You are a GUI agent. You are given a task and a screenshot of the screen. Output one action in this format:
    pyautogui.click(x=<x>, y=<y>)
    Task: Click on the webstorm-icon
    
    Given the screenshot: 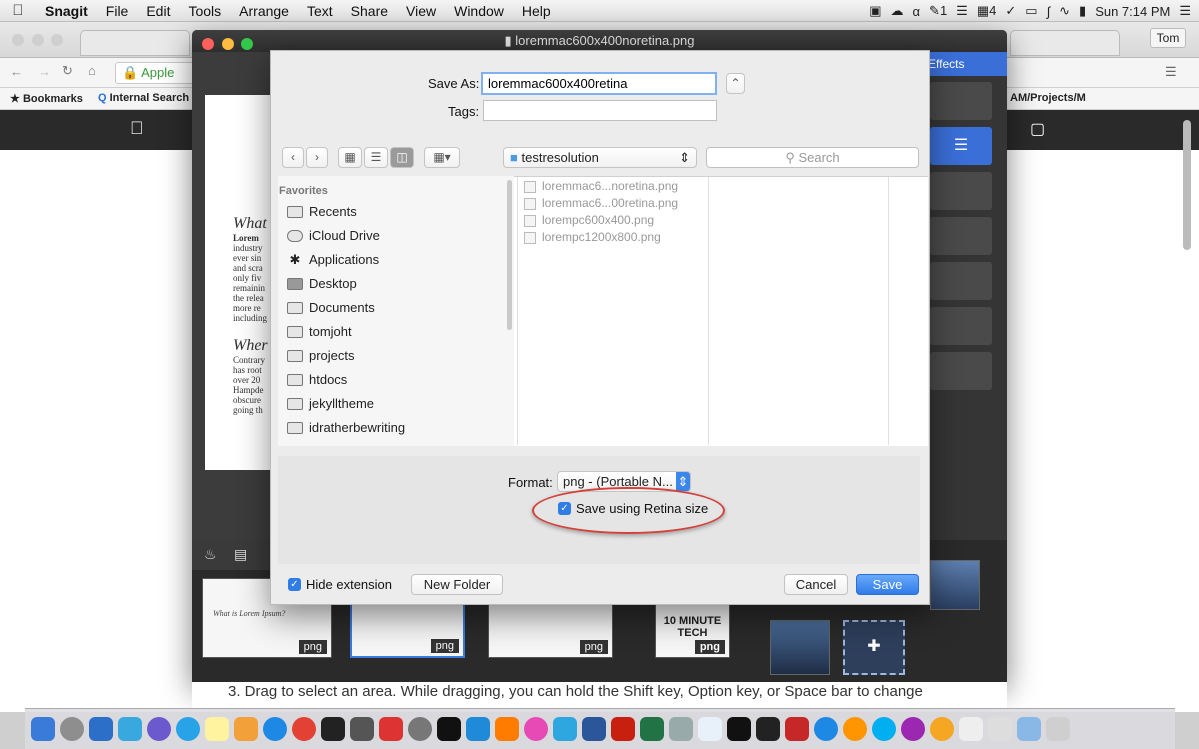 What is the action you would take?
    pyautogui.click(x=333, y=729)
    